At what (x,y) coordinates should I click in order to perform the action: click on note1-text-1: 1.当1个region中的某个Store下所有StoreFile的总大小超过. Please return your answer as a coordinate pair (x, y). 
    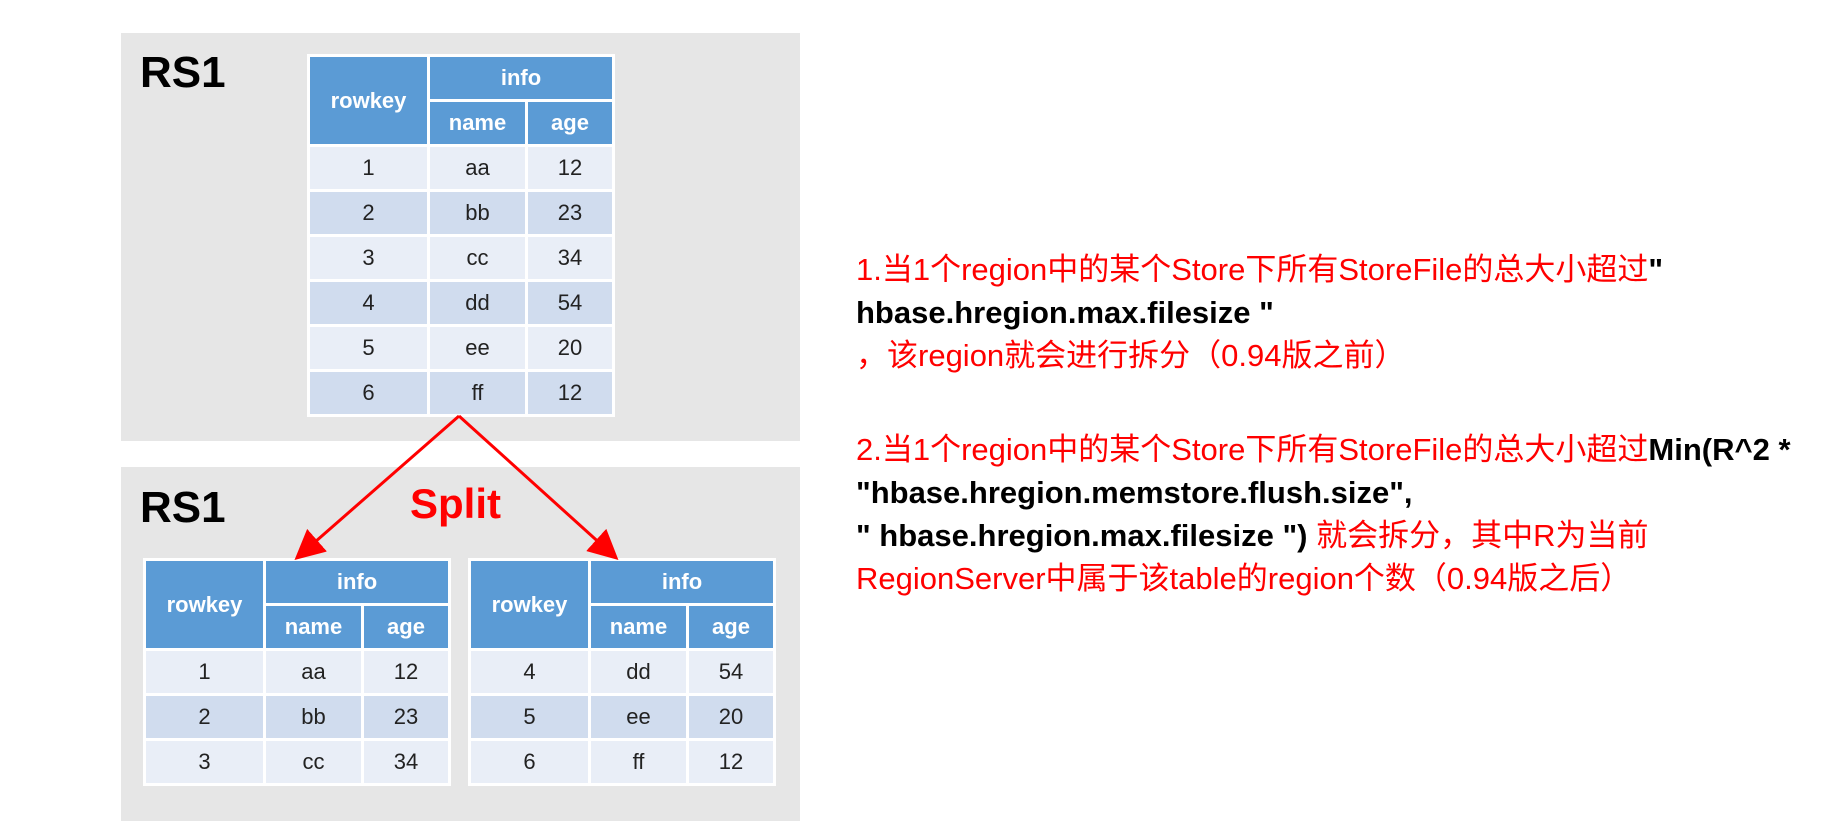
    Looking at the image, I should click on (1252, 269).